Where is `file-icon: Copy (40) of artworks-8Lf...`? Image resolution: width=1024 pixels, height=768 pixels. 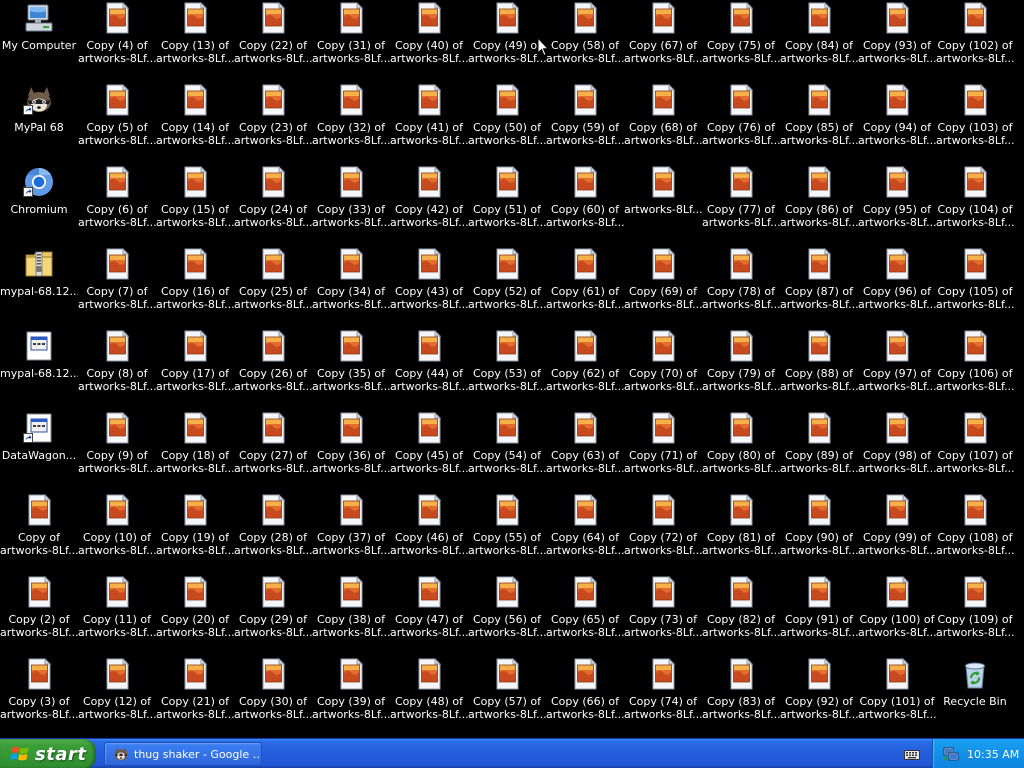 file-icon: Copy (40) of artworks-8Lf... is located at coordinates (429, 42).